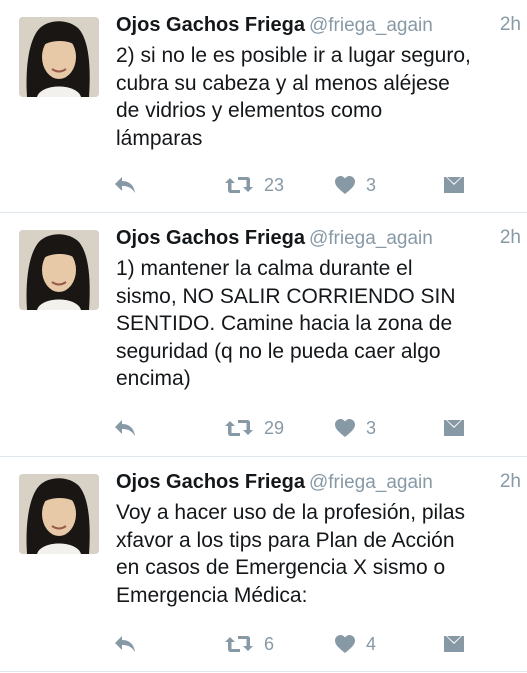  I want to click on retweet-button: 29, so click(254, 428).